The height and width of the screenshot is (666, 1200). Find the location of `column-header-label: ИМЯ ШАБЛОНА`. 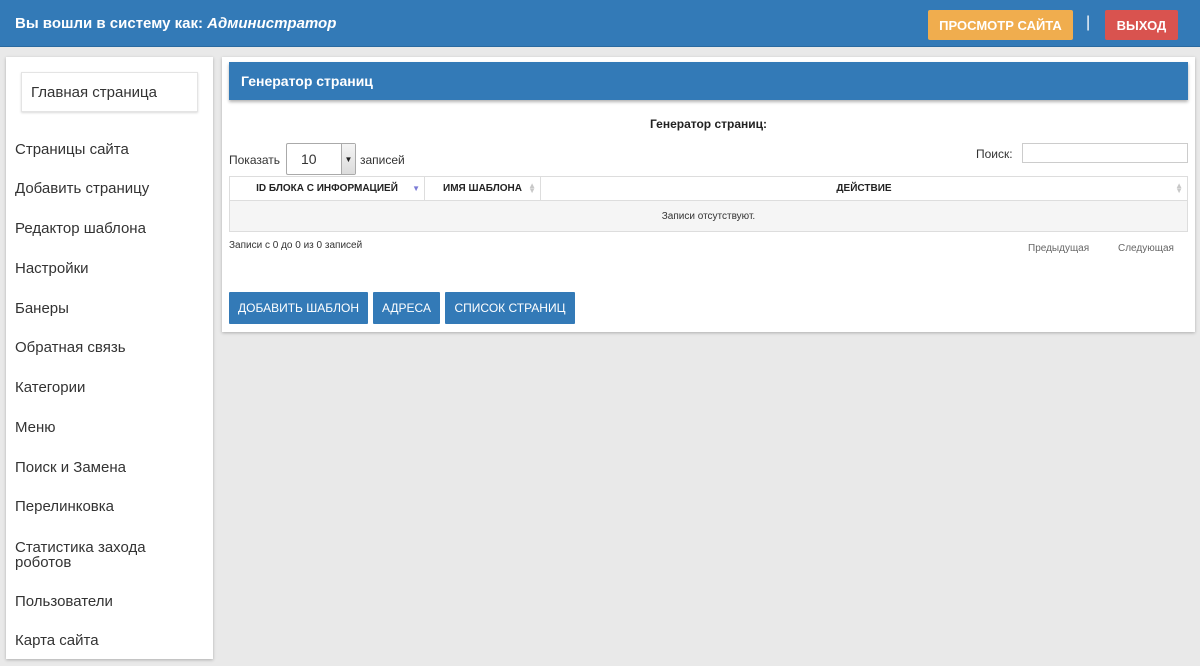

column-header-label: ИМЯ ШАБЛОНА is located at coordinates (482, 188).